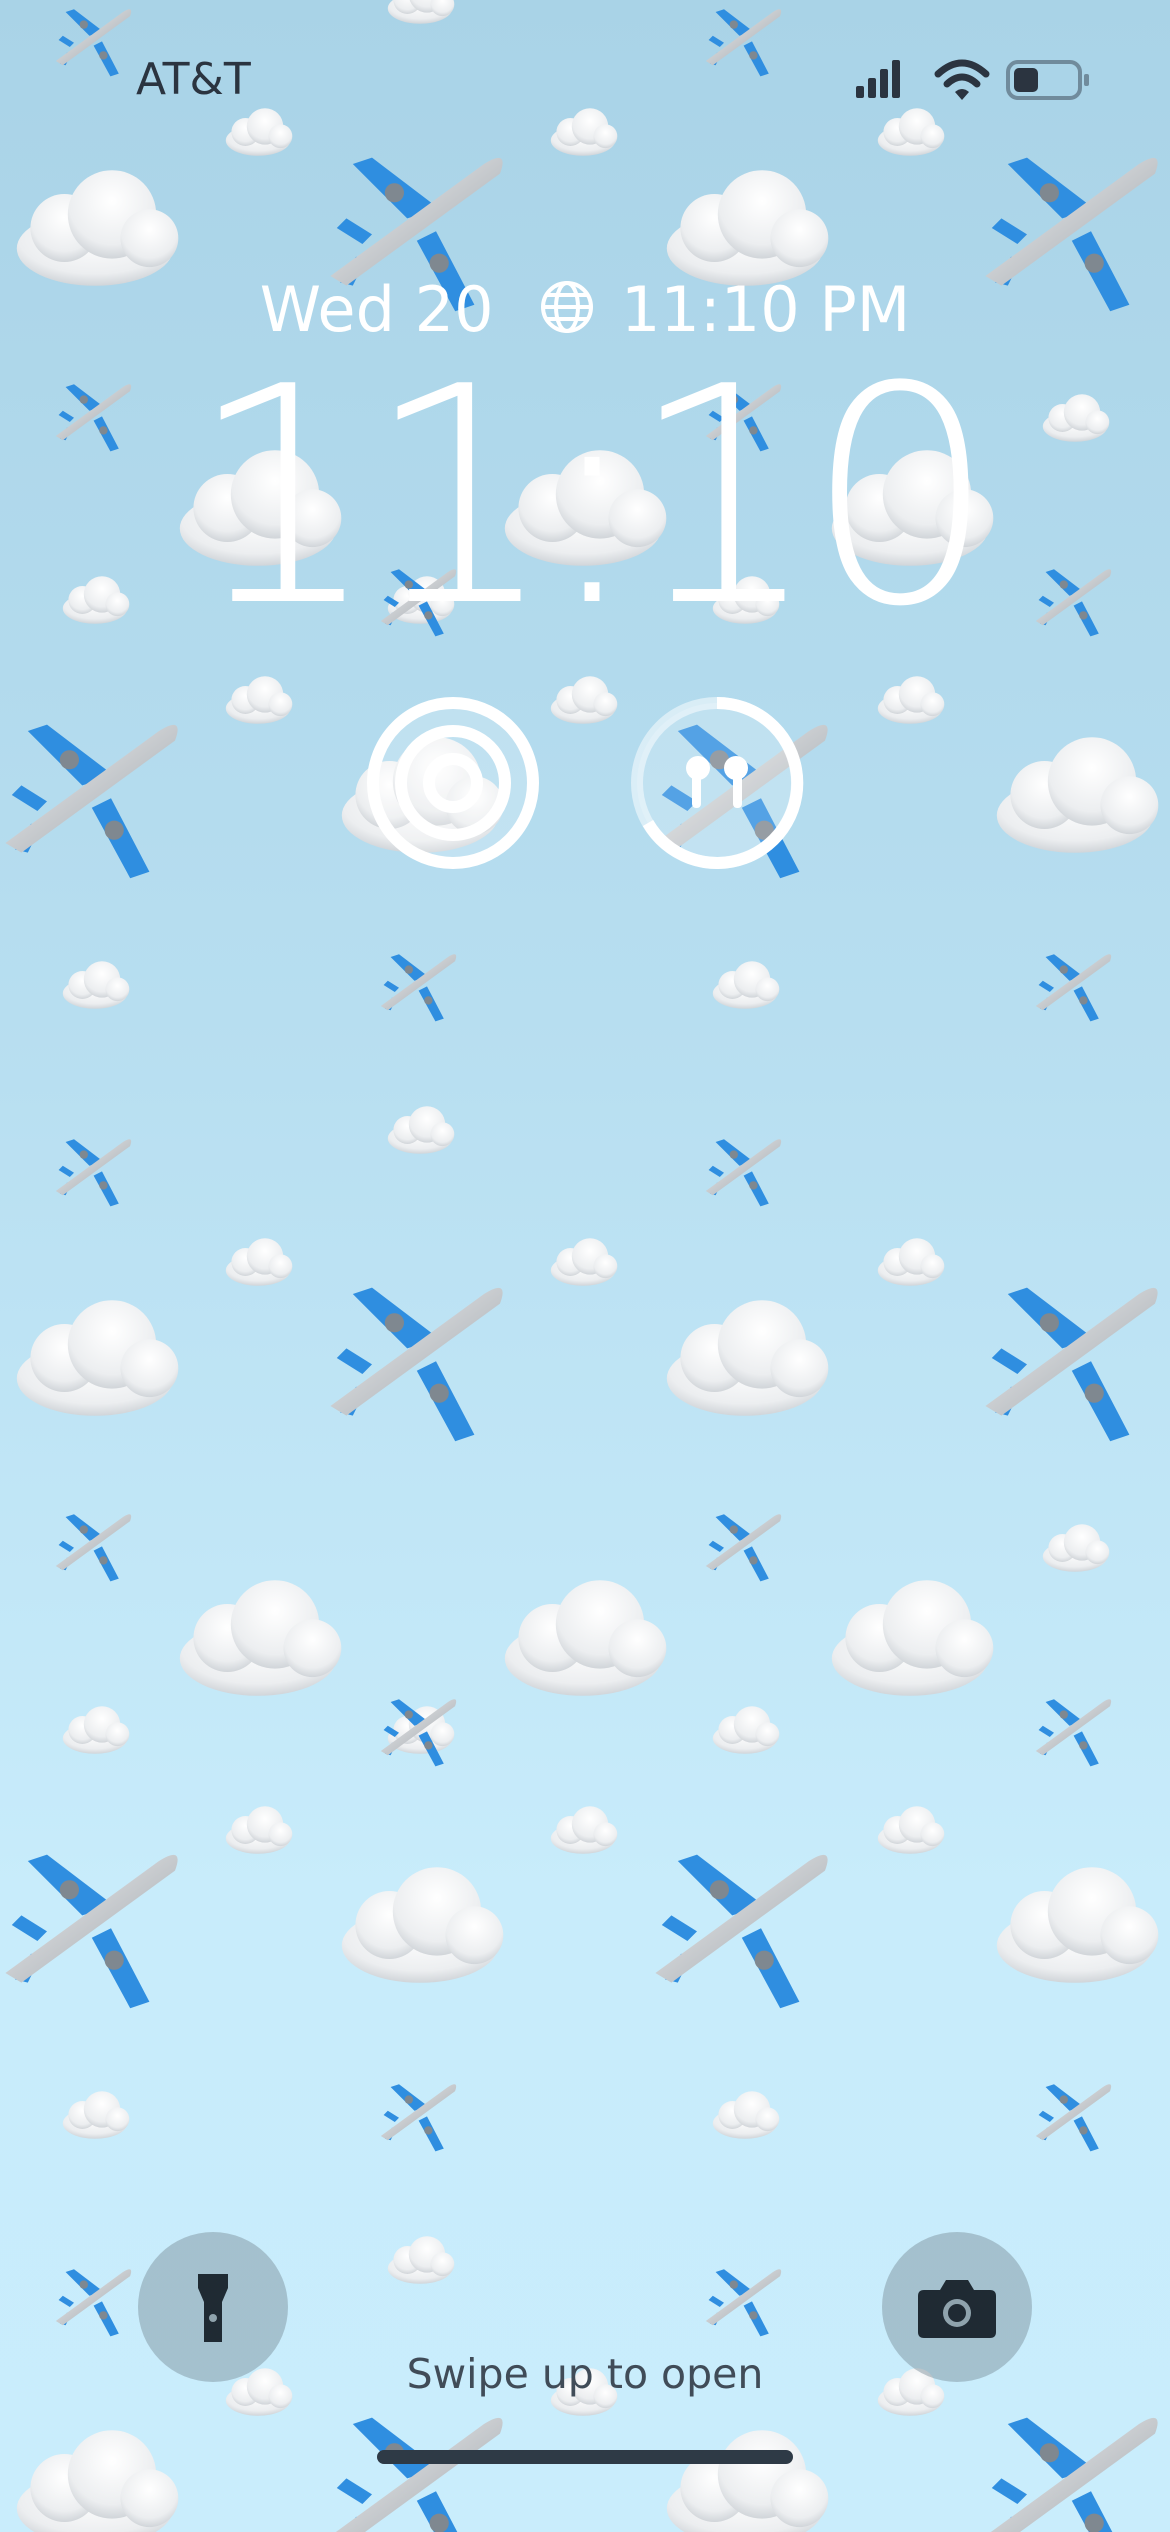 The width and height of the screenshot is (1170, 2532). What do you see at coordinates (1047, 80) in the screenshot?
I see `battery-icon` at bounding box center [1047, 80].